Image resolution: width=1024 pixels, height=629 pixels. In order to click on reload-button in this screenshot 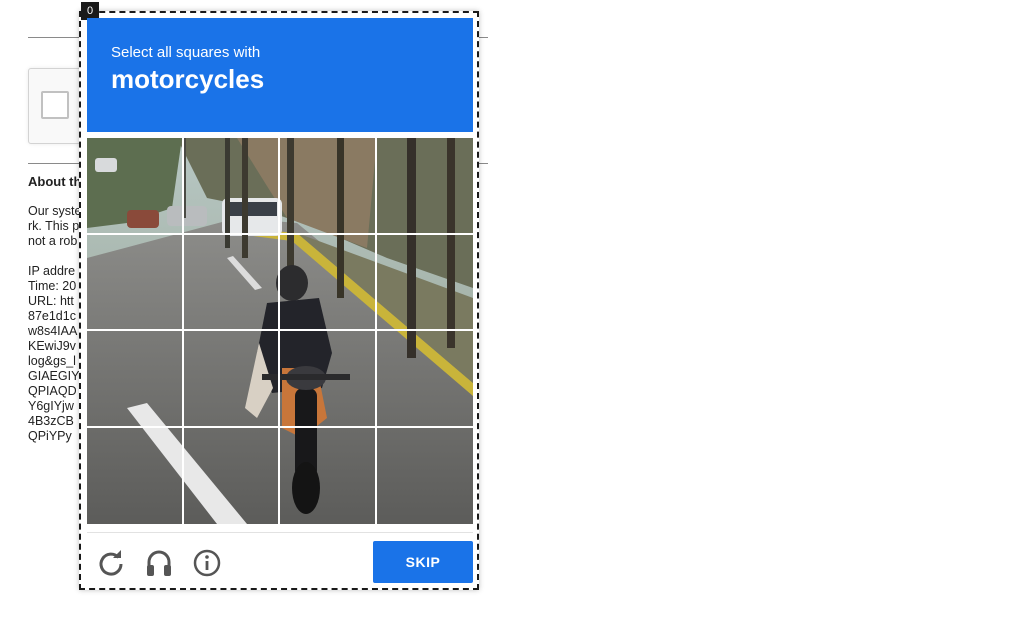, I will do `click(111, 563)`.